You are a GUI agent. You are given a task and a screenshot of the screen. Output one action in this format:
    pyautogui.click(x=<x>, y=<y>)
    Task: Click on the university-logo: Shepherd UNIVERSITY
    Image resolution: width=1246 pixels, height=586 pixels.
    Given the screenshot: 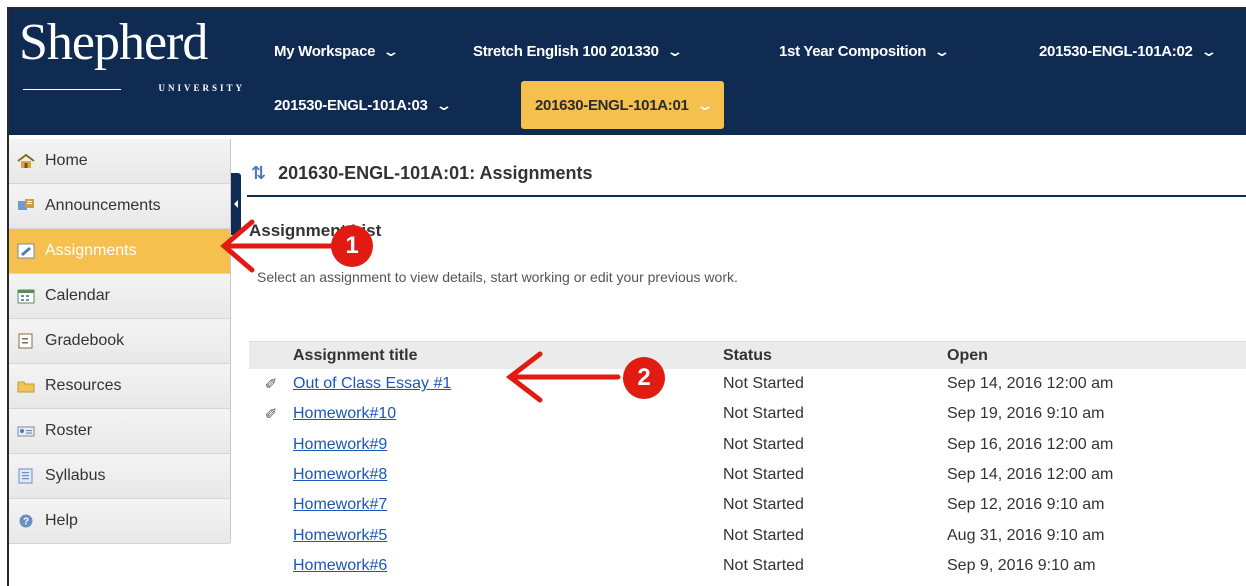 What is the action you would take?
    pyautogui.click(x=134, y=61)
    